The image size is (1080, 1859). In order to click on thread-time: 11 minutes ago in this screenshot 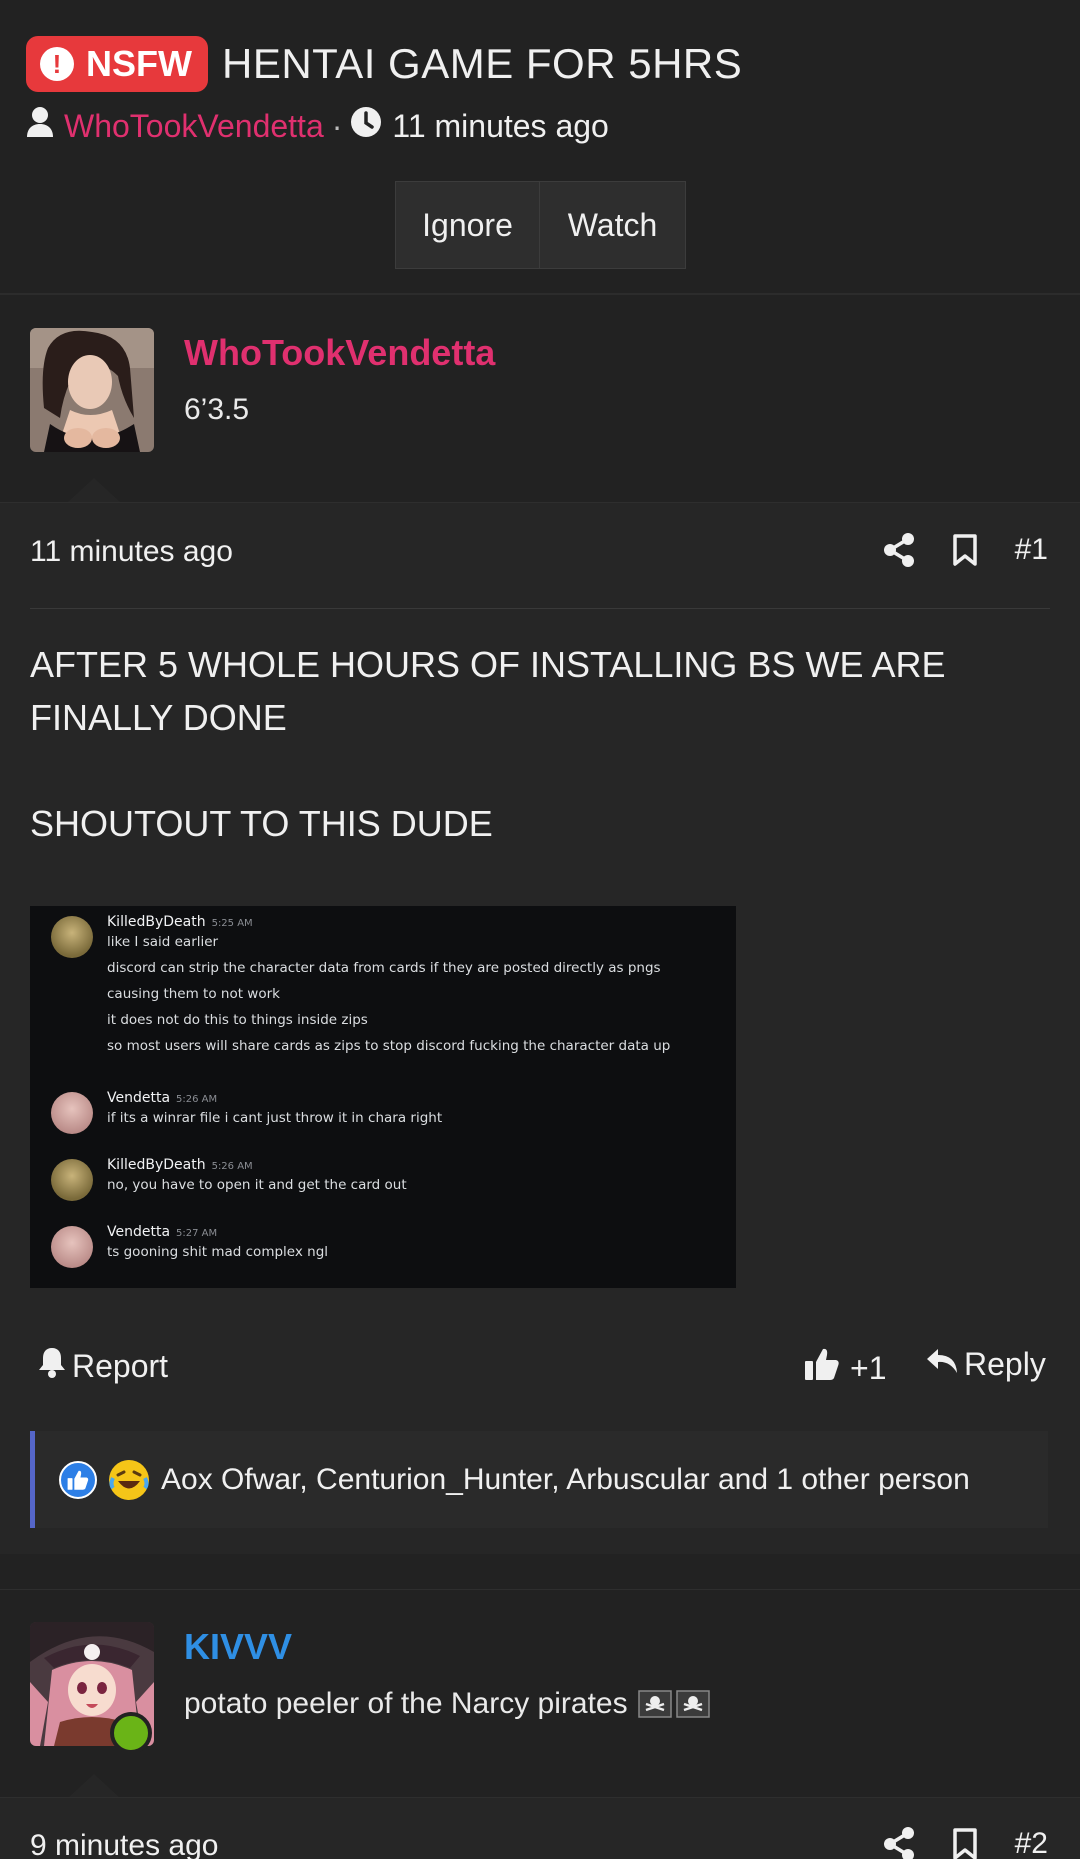, I will do `click(500, 125)`.